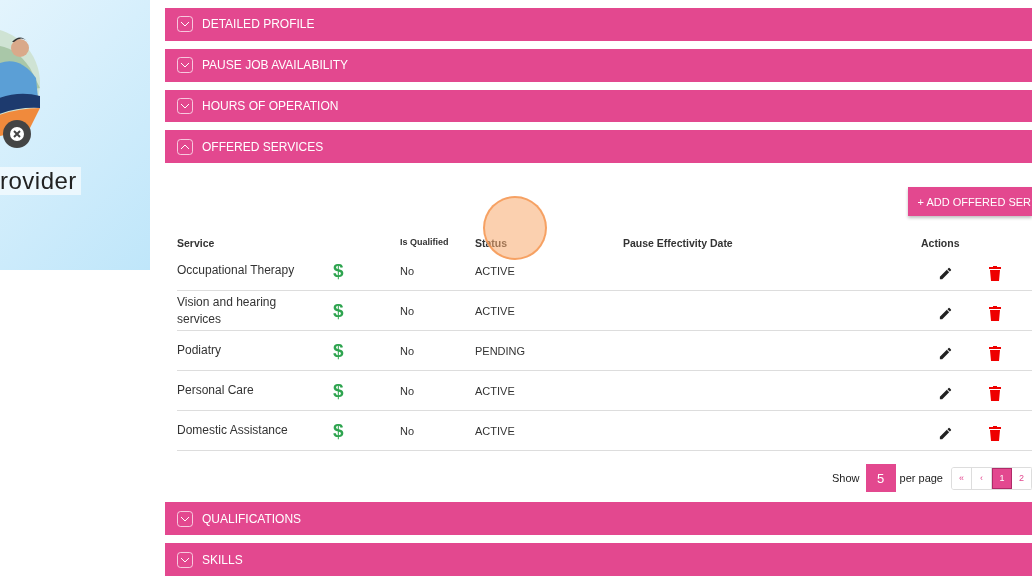 Image resolution: width=1032 pixels, height=576 pixels. What do you see at coordinates (215, 390) in the screenshot?
I see `table-cell: Personal Care` at bounding box center [215, 390].